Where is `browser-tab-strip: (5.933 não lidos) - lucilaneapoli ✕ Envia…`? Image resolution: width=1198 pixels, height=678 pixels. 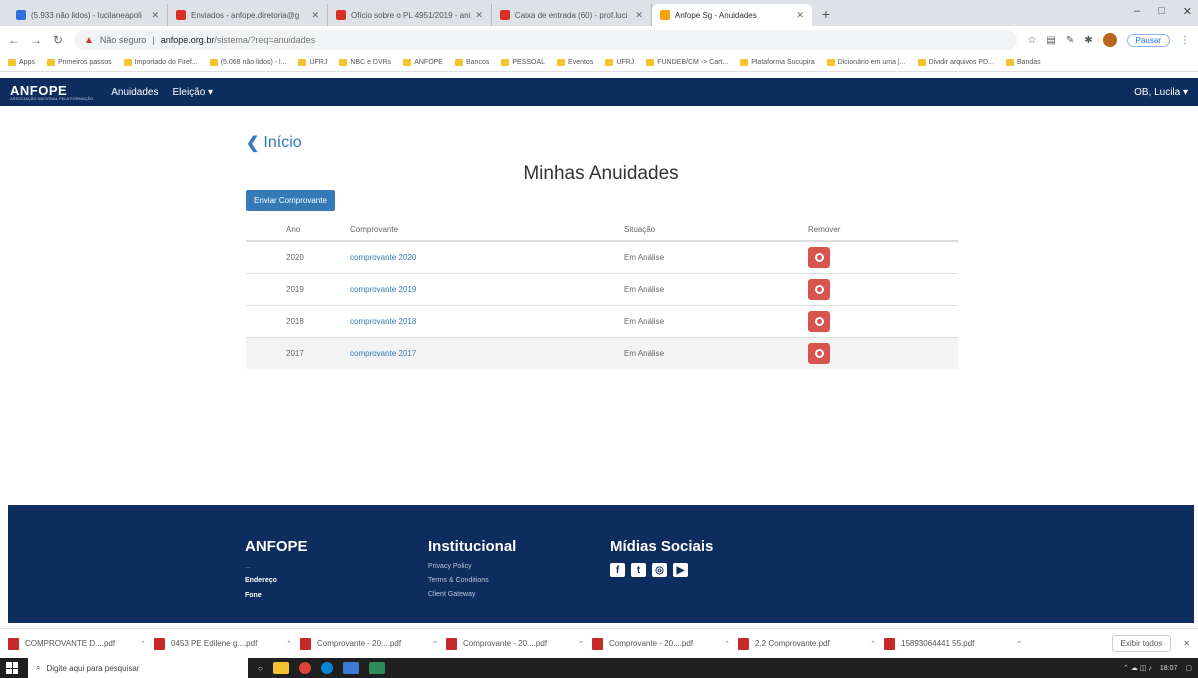 browser-tab-strip: (5.933 não lidos) - lucilaneapoli ✕ Envia… is located at coordinates (599, 13).